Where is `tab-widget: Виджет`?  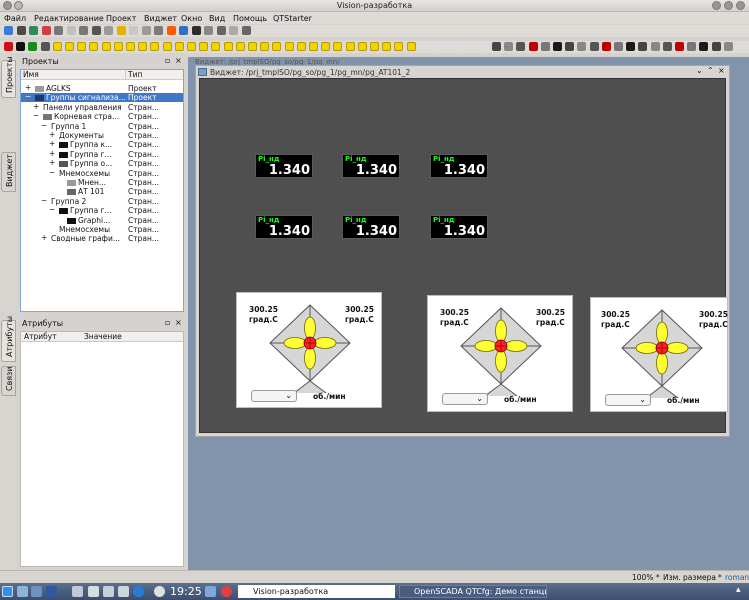 tab-widget: Виджет is located at coordinates (8, 172).